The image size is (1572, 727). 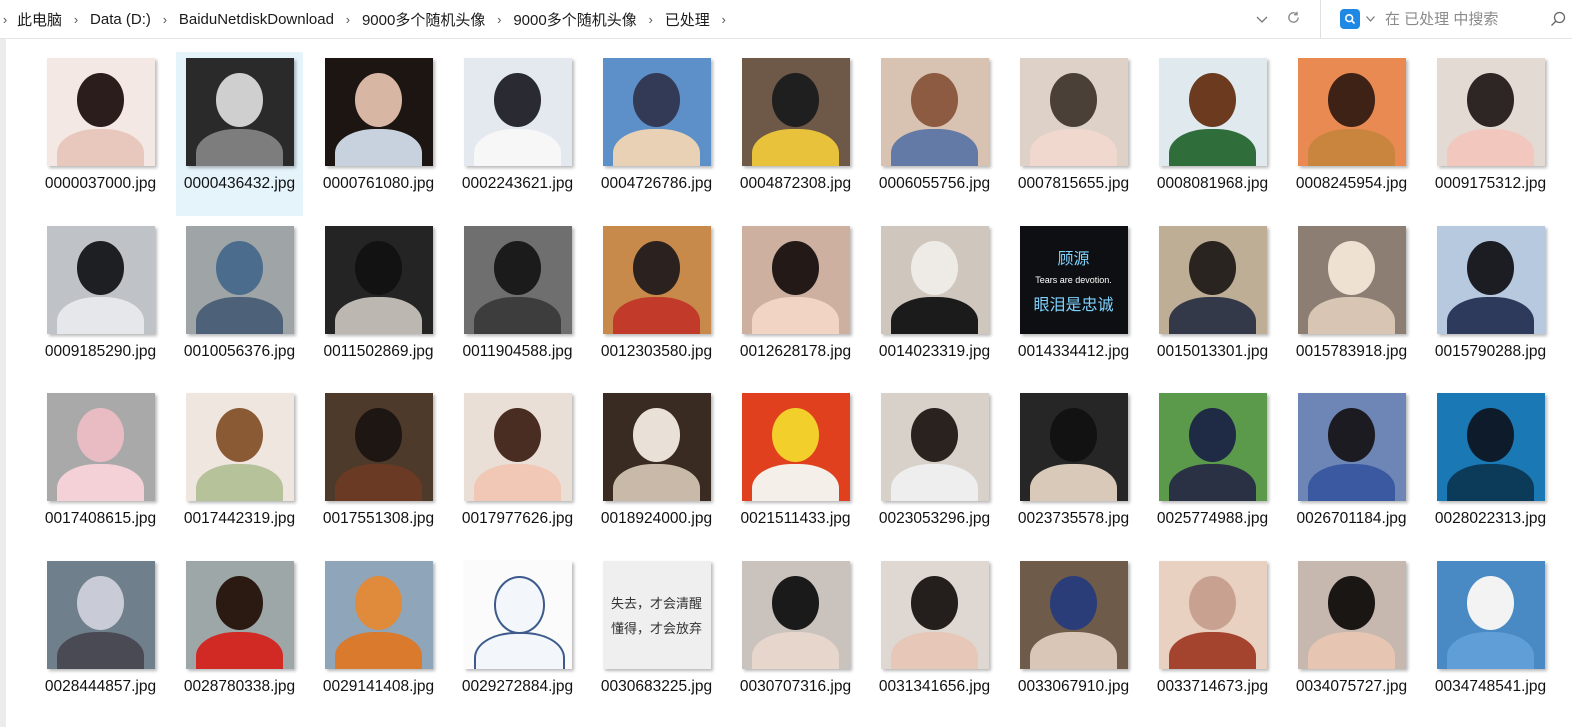 What do you see at coordinates (656, 637) in the screenshot?
I see `file-item: 失去，才会清醒 懂得，才会放弃 0030683225.jpg` at bounding box center [656, 637].